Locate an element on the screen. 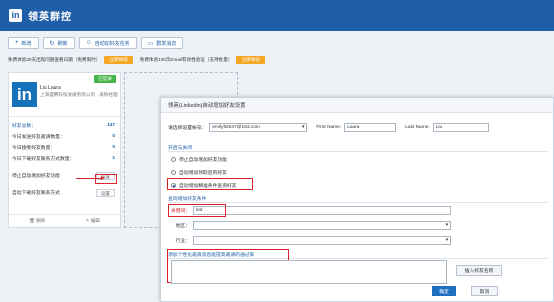  industry-label: 行业： is located at coordinates (182, 241).